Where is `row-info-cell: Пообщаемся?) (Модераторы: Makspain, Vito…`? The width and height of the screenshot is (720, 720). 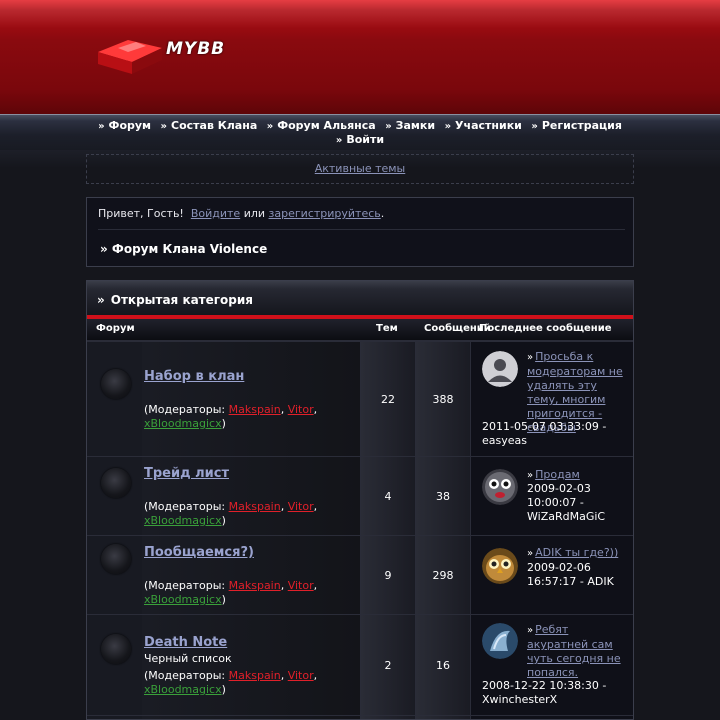
row-info-cell: Пообщаемся?) (Модераторы: Makspain, Vito… is located at coordinates (251, 575).